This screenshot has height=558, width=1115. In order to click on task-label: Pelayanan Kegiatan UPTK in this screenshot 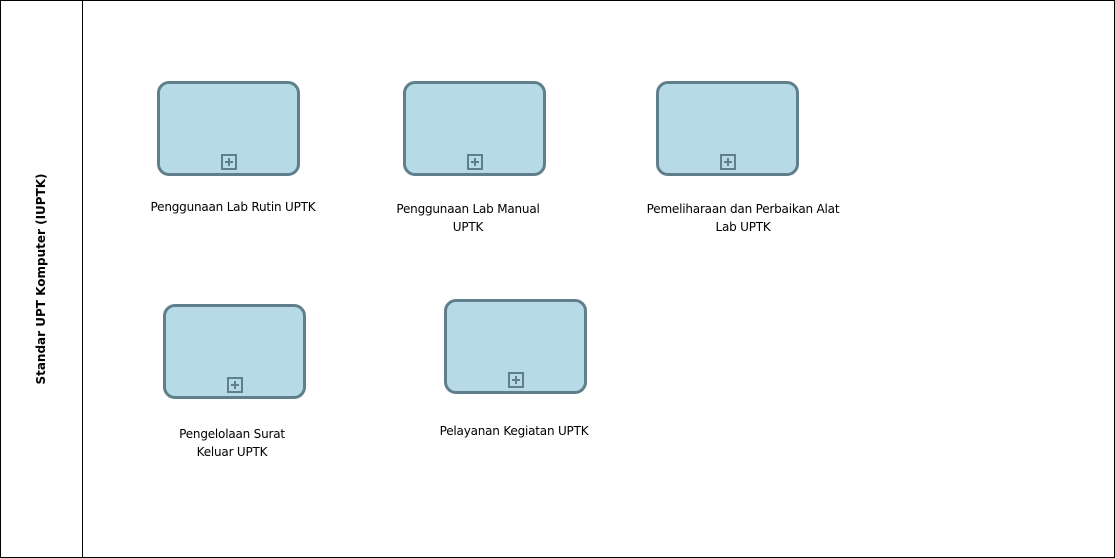, I will do `click(514, 431)`.